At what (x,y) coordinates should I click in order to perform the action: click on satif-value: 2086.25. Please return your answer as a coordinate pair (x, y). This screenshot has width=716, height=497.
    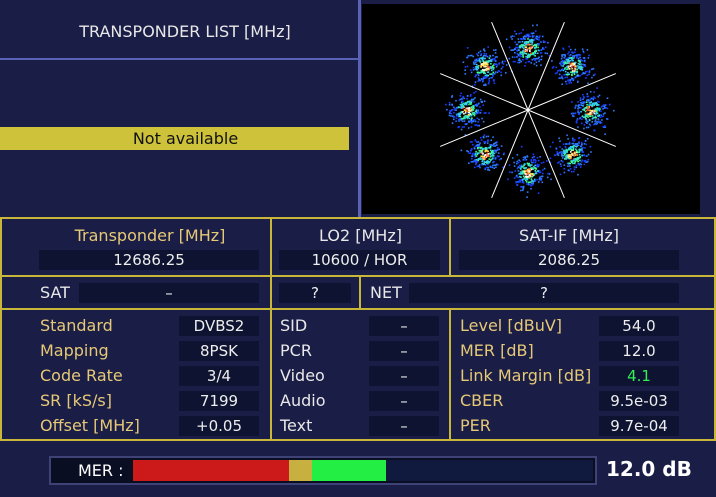
    Looking at the image, I should click on (569, 260).